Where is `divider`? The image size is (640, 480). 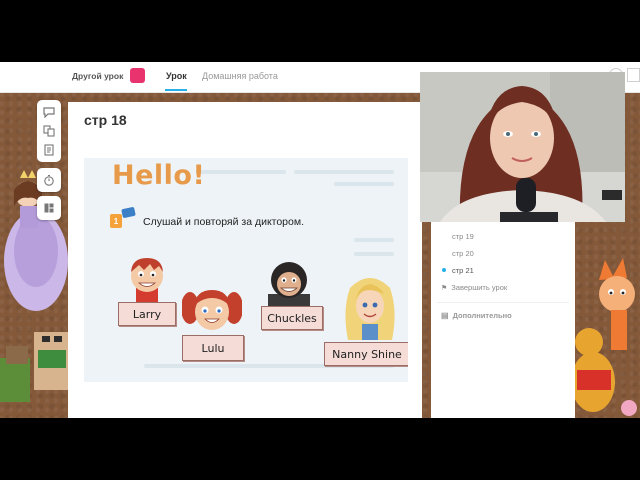
divider is located at coordinates (503, 302).